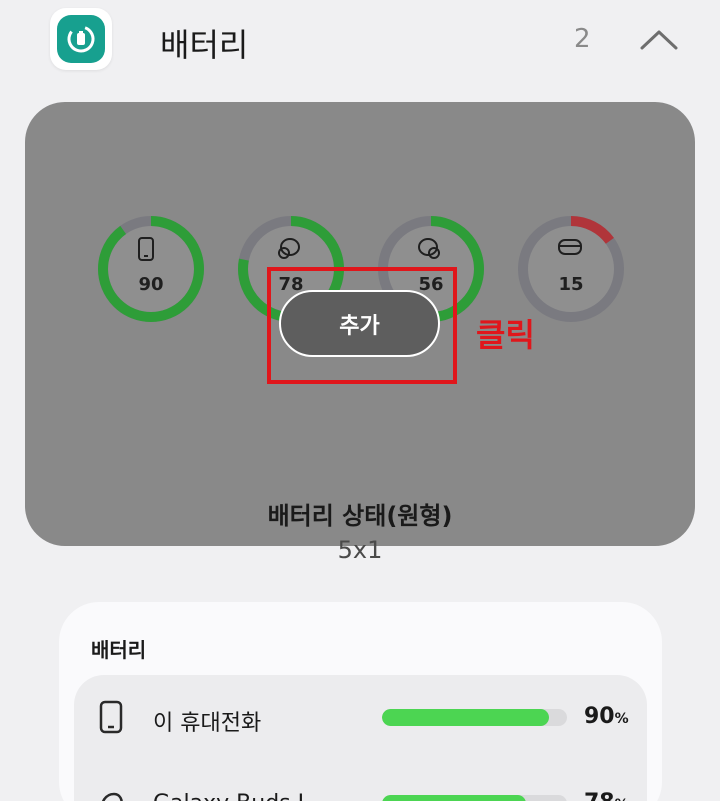 The height and width of the screenshot is (801, 720). Describe the element at coordinates (207, 723) in the screenshot. I see `device-name: 이 휴대전화` at that location.